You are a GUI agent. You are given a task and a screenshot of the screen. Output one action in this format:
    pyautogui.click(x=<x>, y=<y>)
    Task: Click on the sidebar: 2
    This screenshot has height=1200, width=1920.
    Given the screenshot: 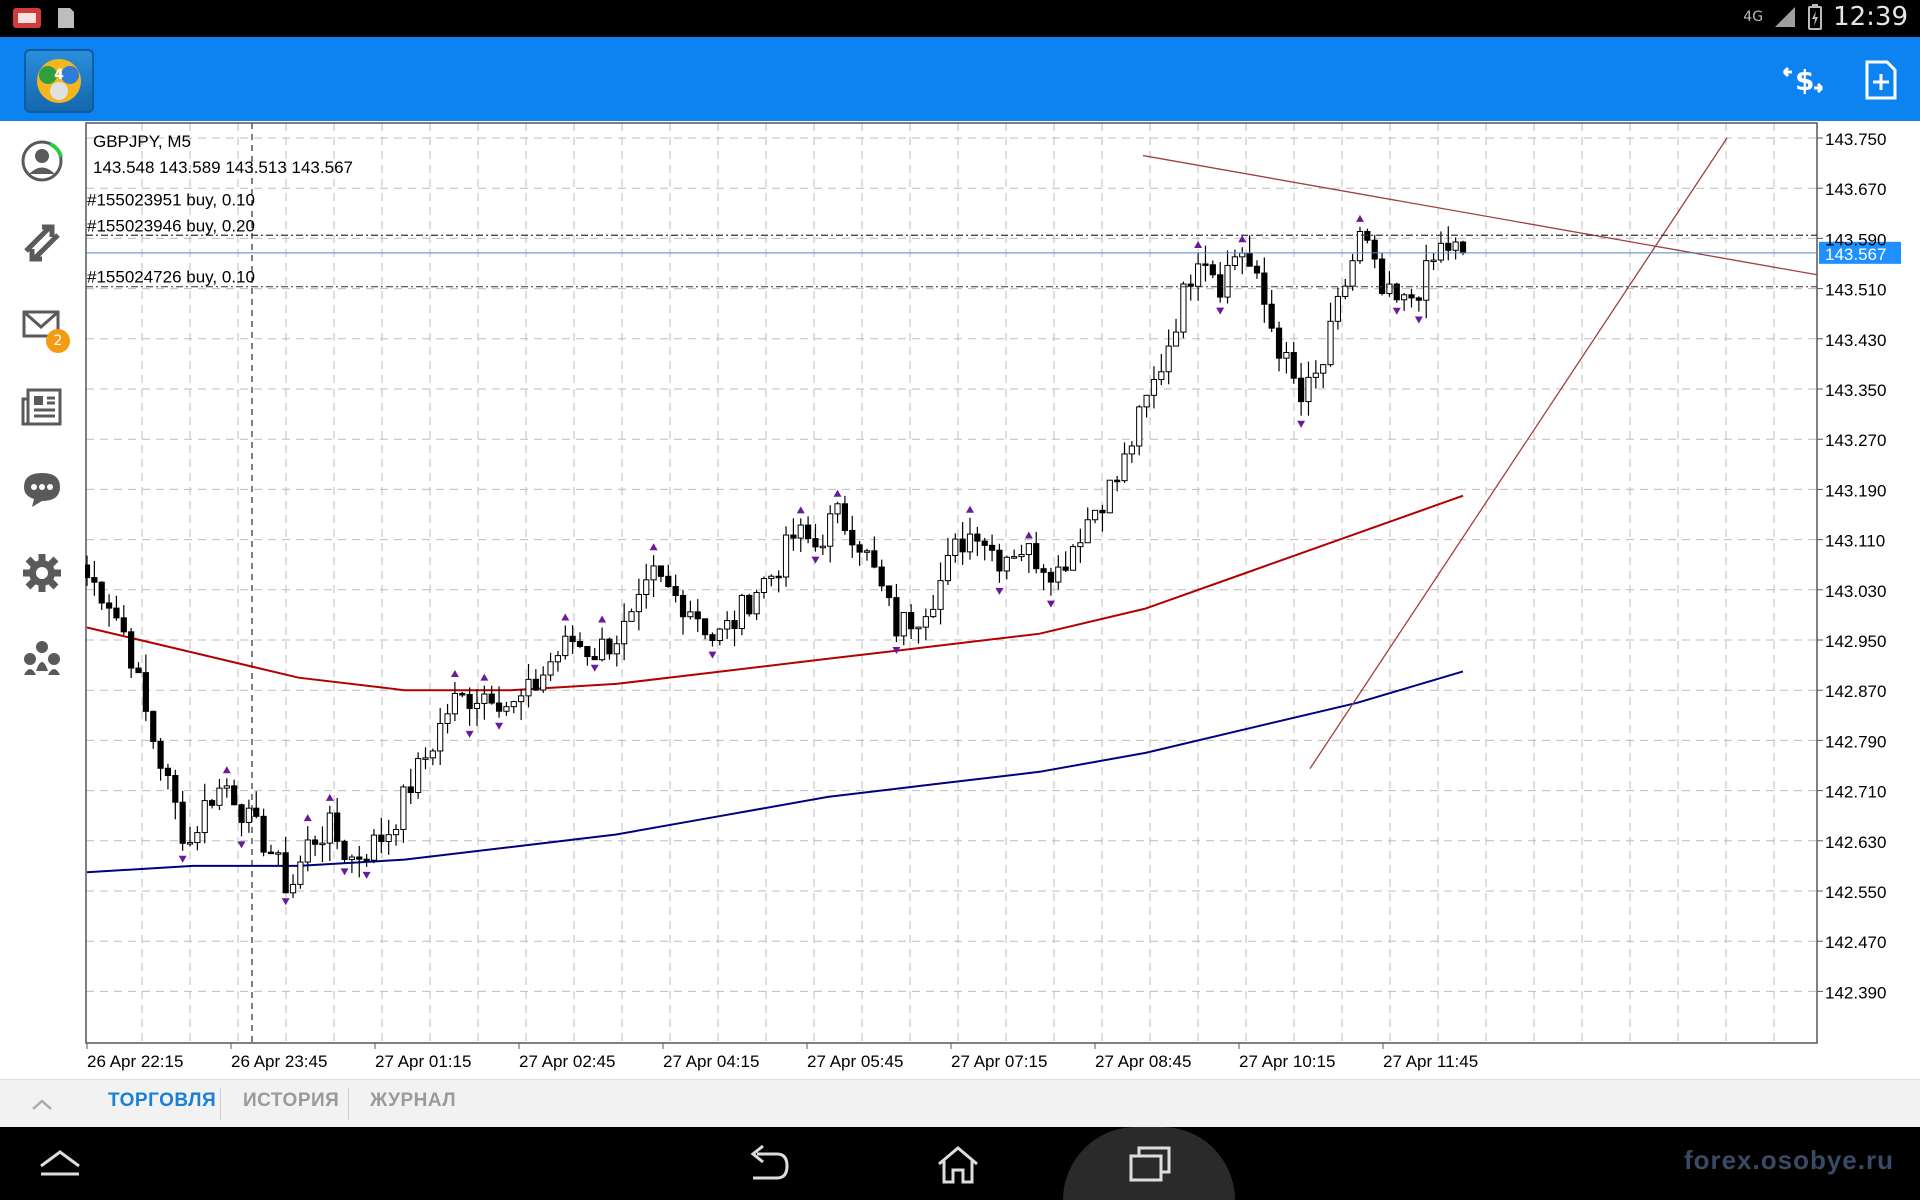 What is the action you would take?
    pyautogui.click(x=42, y=600)
    